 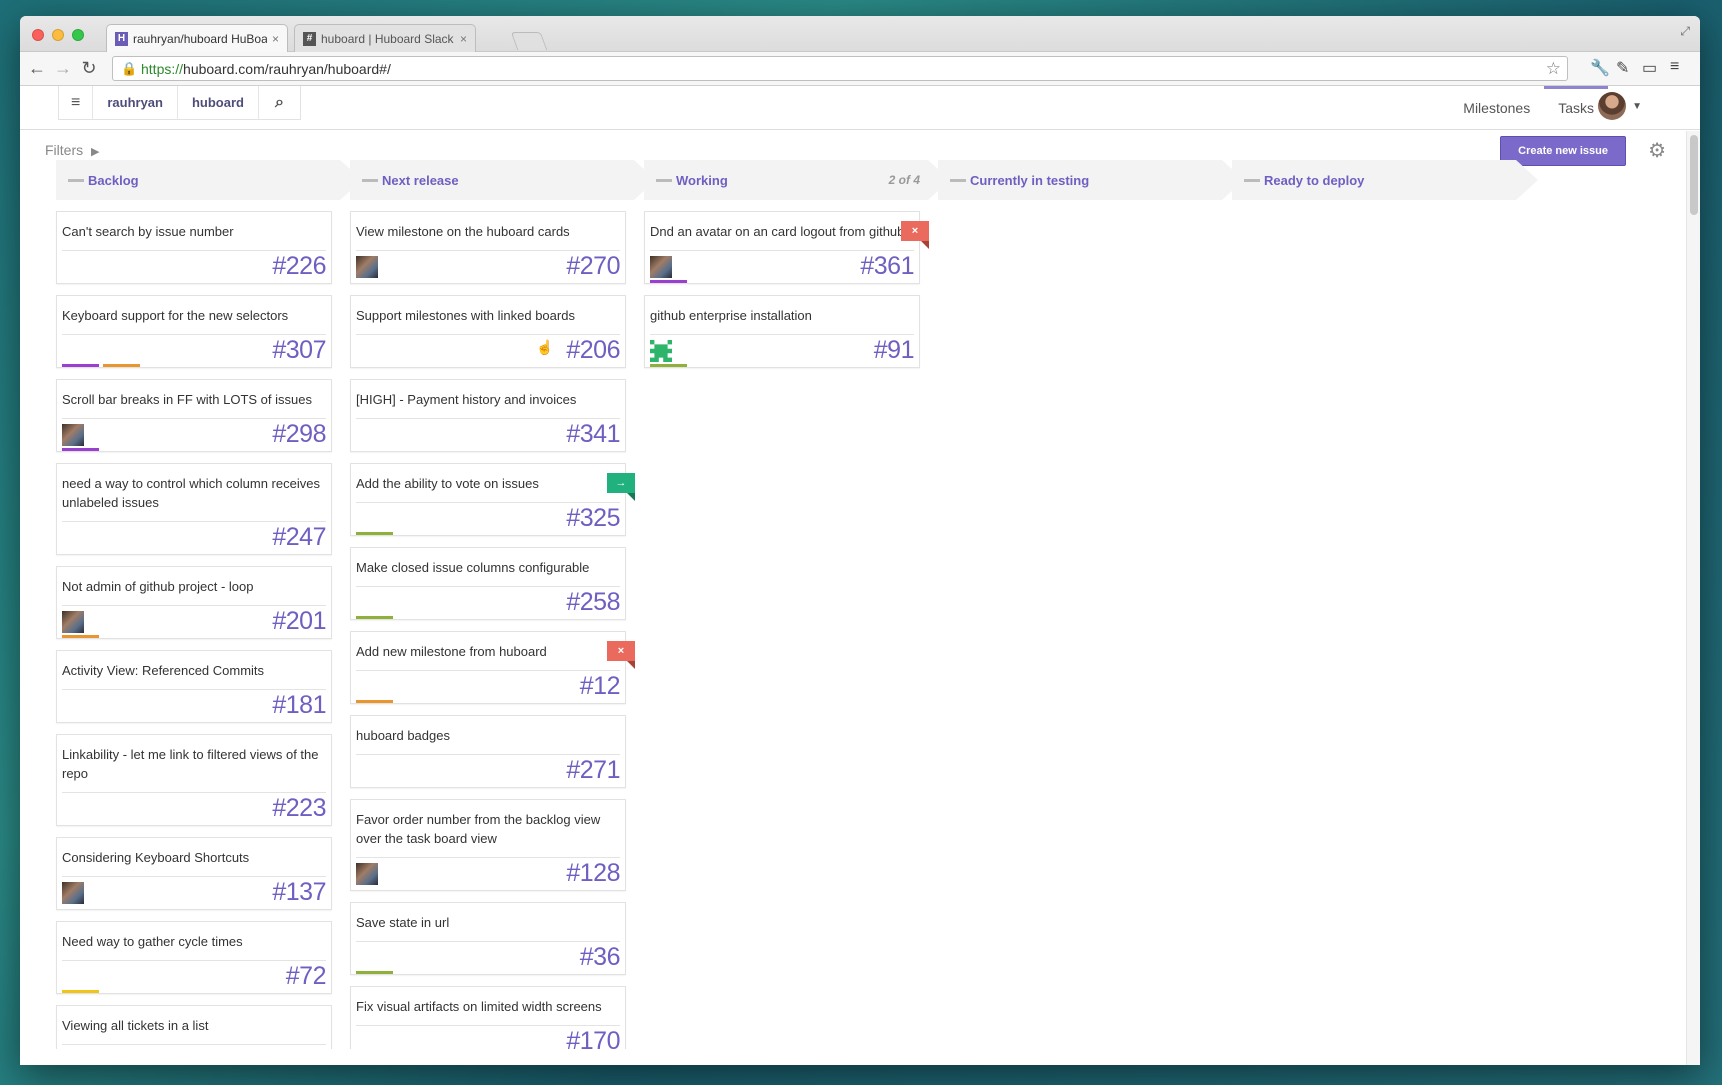 What do you see at coordinates (593, 434) in the screenshot?
I see `issue-number: #341` at bounding box center [593, 434].